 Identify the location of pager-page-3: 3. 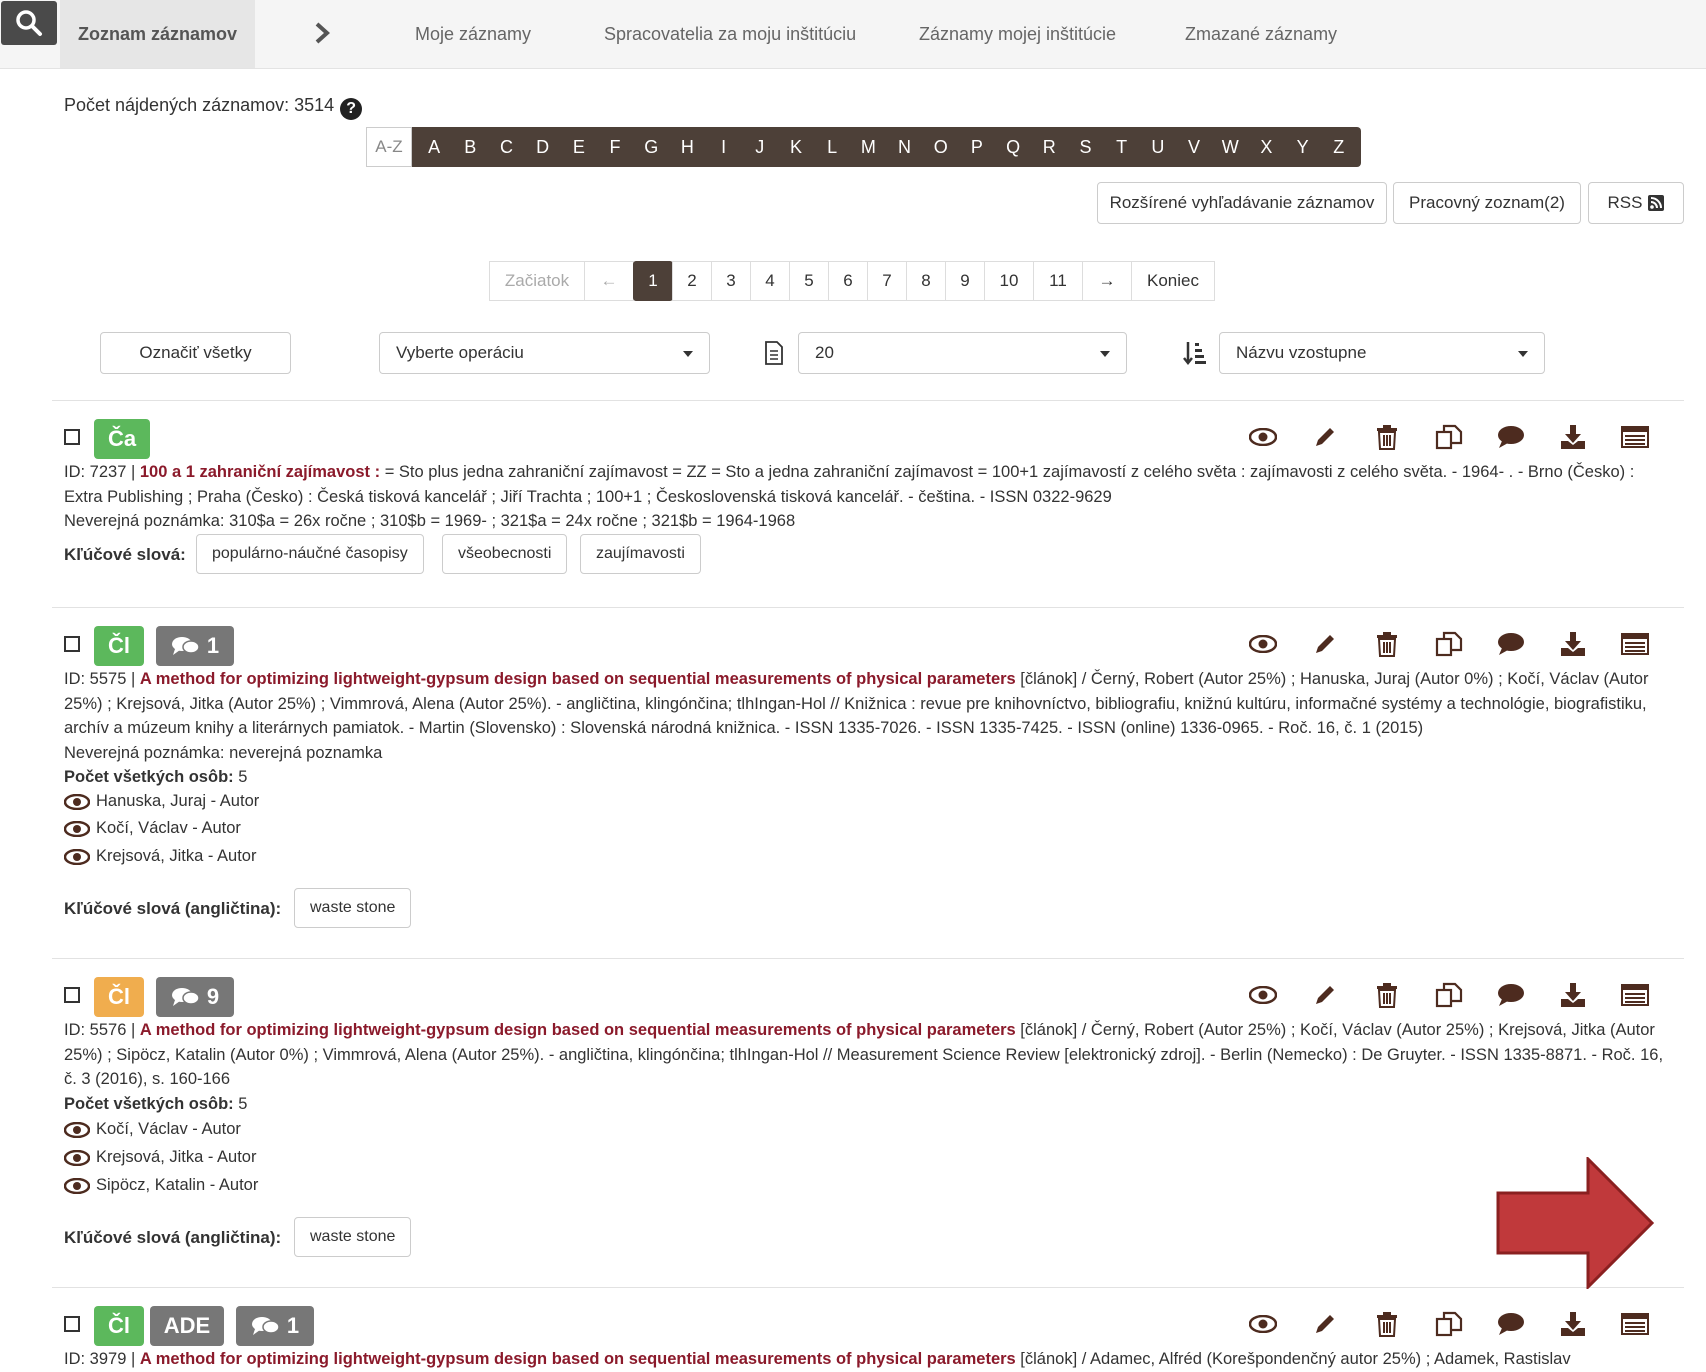
(731, 281).